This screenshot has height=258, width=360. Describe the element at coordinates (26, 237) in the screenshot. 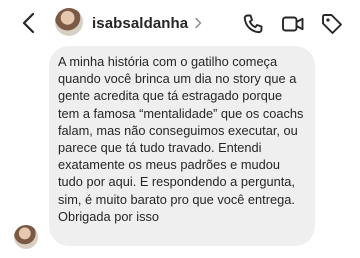

I see `sender-avatar` at that location.